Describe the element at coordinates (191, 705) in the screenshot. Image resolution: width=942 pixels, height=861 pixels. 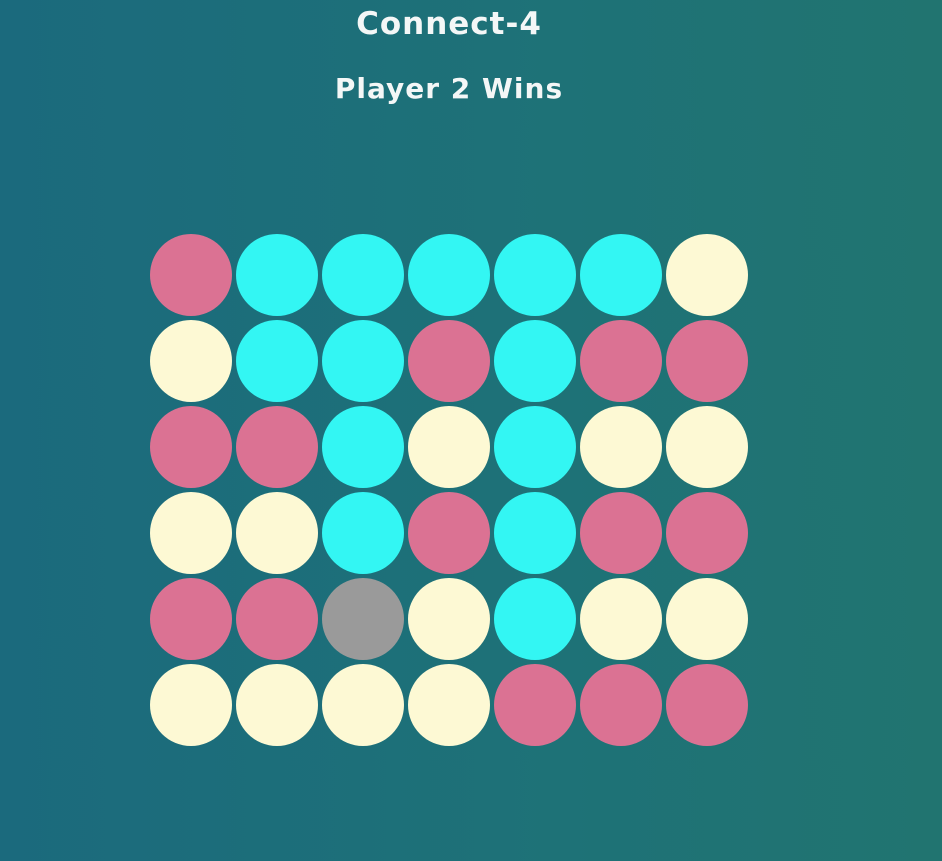
I see `board-cell-r6-c1` at that location.